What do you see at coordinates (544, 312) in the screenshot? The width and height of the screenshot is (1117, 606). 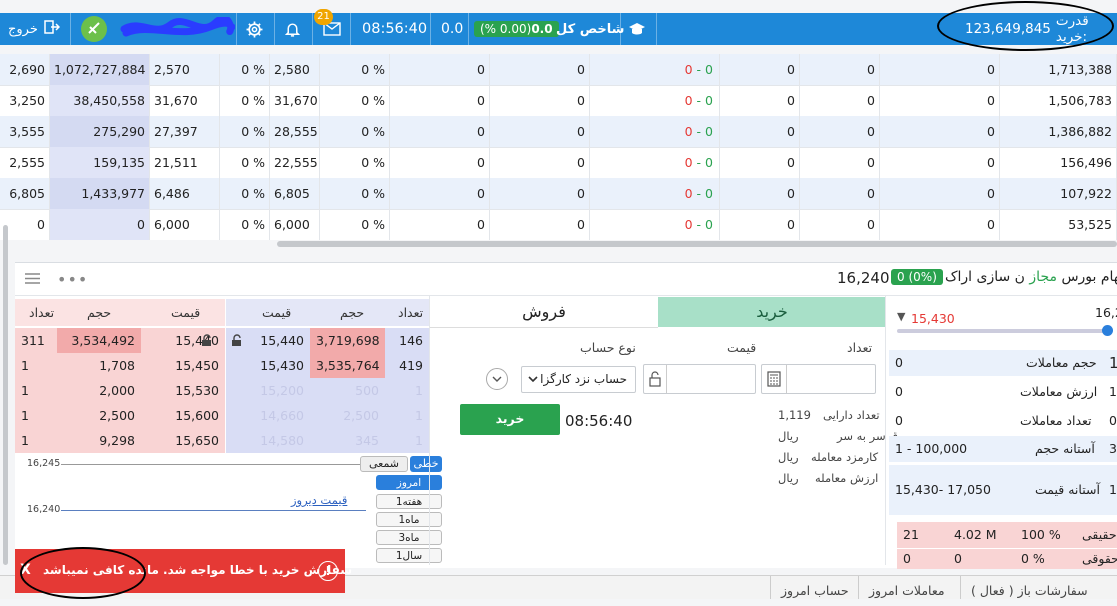 I see `tab-sell: فروش` at bounding box center [544, 312].